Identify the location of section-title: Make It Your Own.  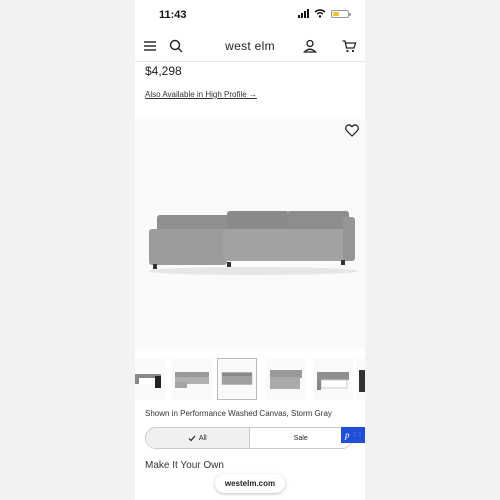
(184, 465).